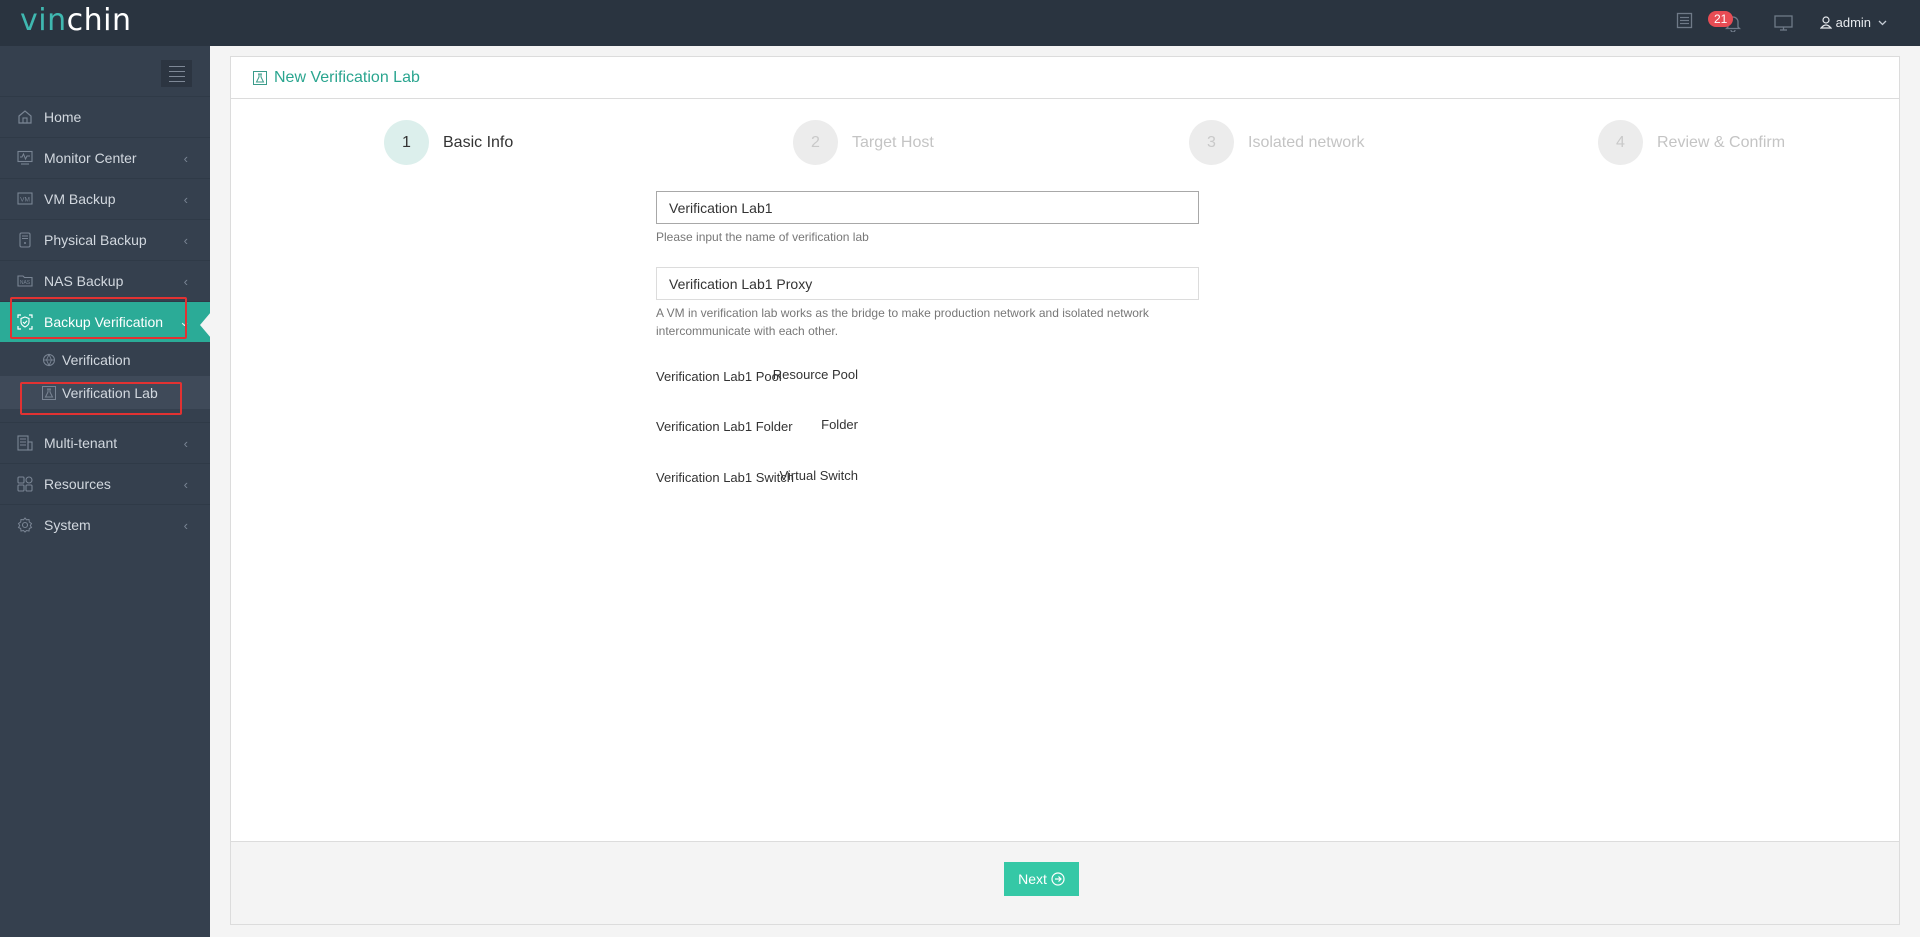  What do you see at coordinates (960, 23) in the screenshot?
I see `top-bar: vinchin 21 admin` at bounding box center [960, 23].